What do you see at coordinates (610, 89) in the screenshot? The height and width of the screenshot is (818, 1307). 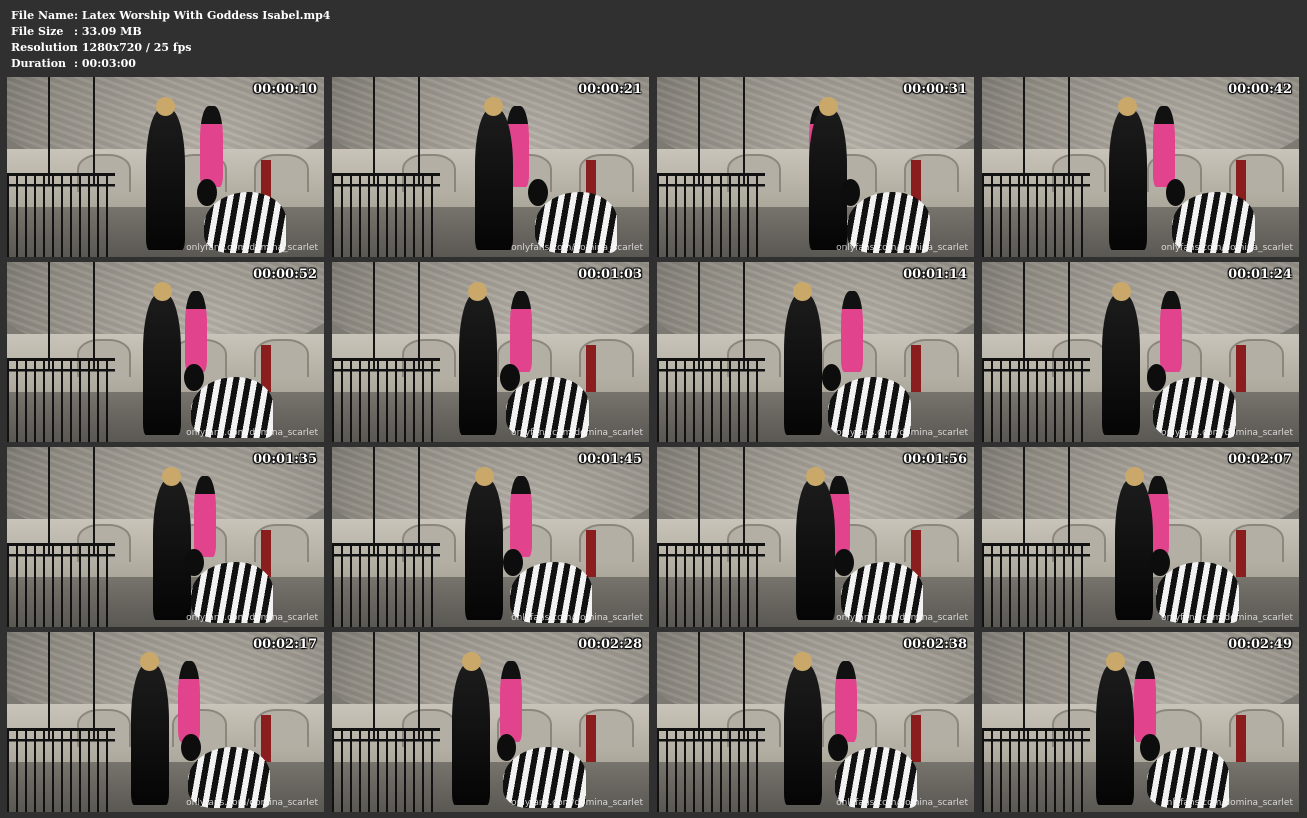 I see `timestamp-label: 00:00:21` at bounding box center [610, 89].